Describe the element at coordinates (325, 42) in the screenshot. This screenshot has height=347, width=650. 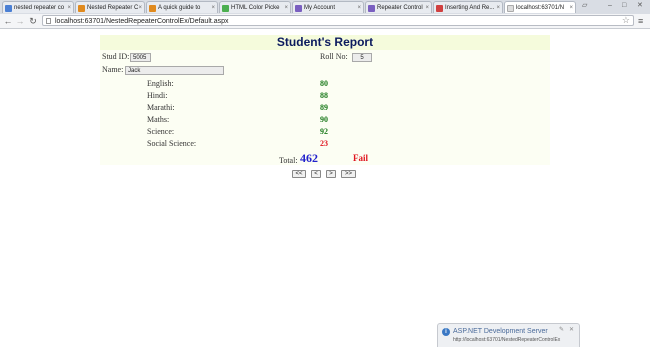
I see `report-title: Student's Report` at that location.